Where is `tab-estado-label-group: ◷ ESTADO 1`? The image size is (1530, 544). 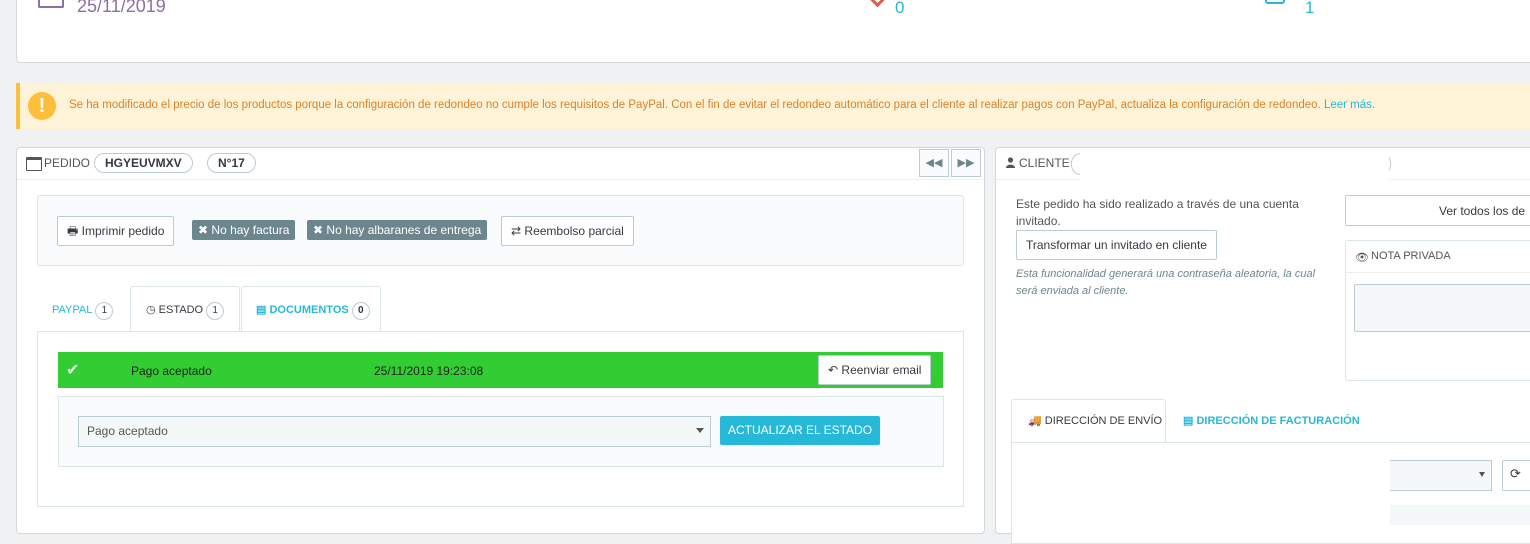 tab-estado-label-group: ◷ ESTADO 1 is located at coordinates (185, 311).